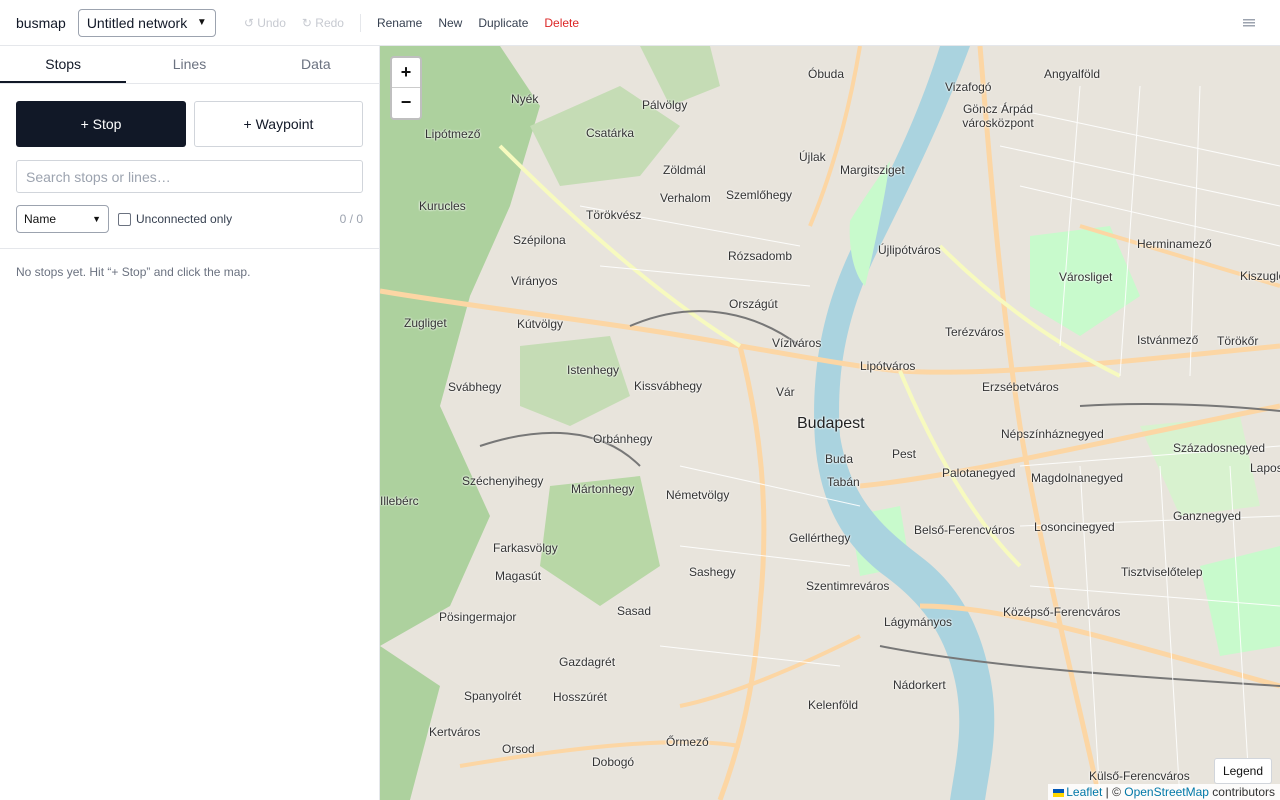  Describe the element at coordinates (316, 64) in the screenshot. I see `tab-data: Data` at that location.